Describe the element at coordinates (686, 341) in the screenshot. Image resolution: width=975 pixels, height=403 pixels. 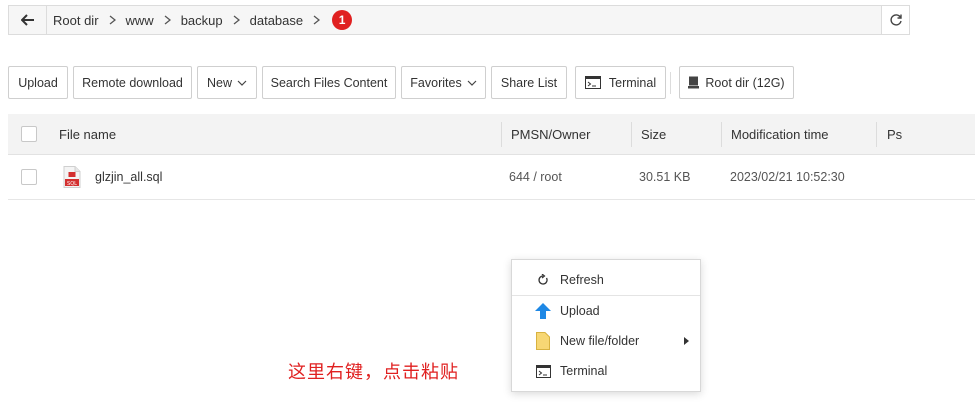
I see `submenu-arrow-icon` at that location.